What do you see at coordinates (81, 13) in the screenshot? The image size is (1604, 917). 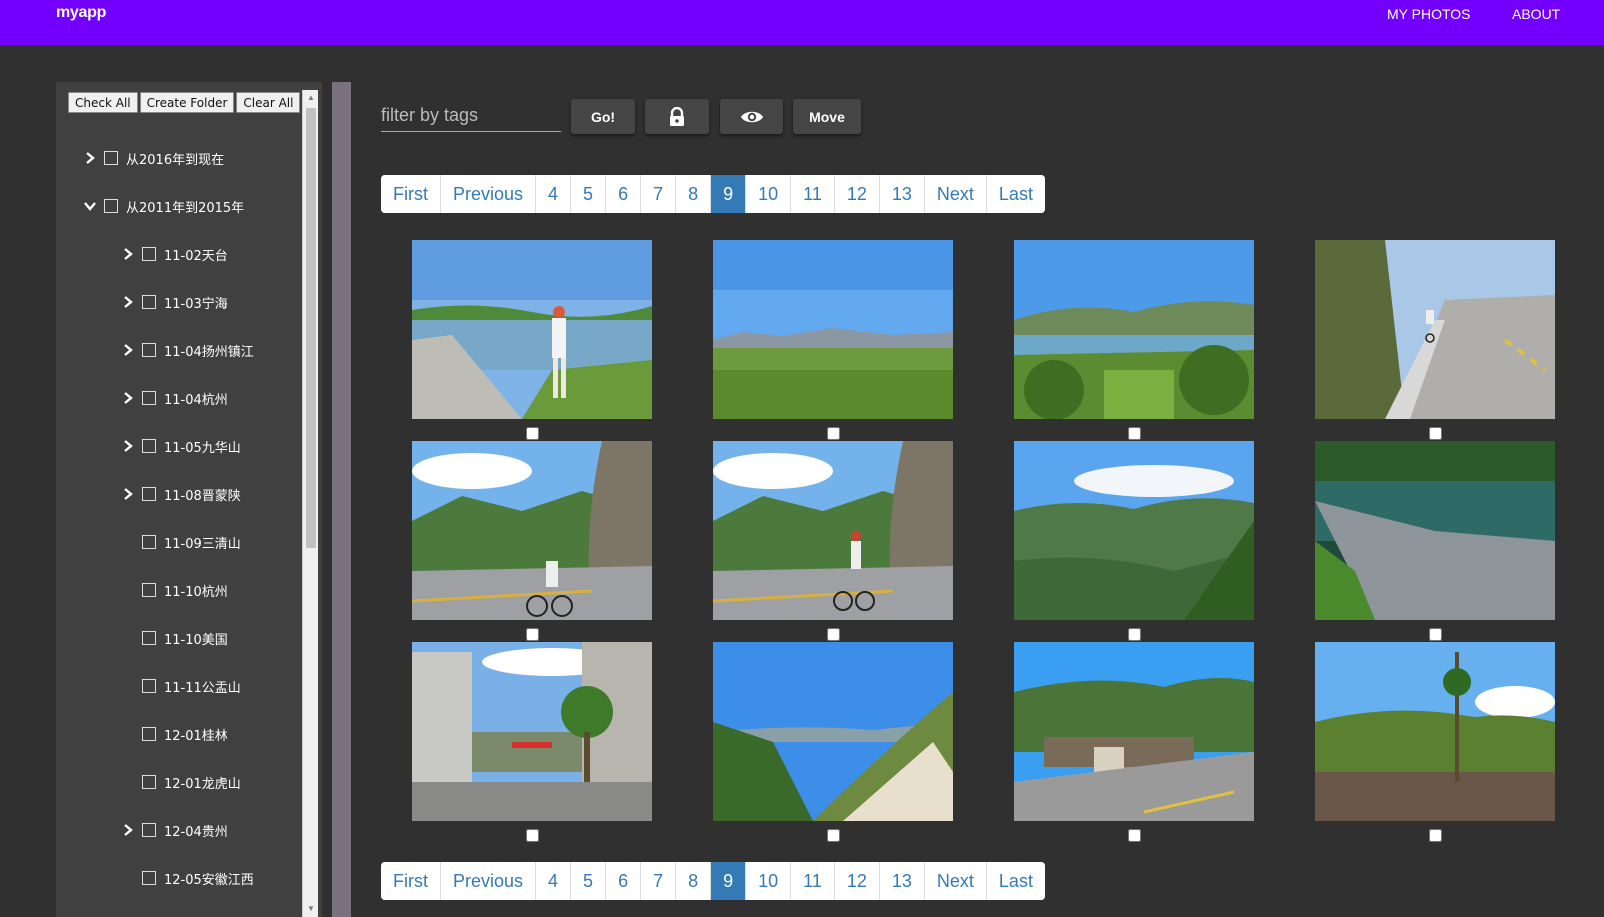 I see `app-brand: myapp` at bounding box center [81, 13].